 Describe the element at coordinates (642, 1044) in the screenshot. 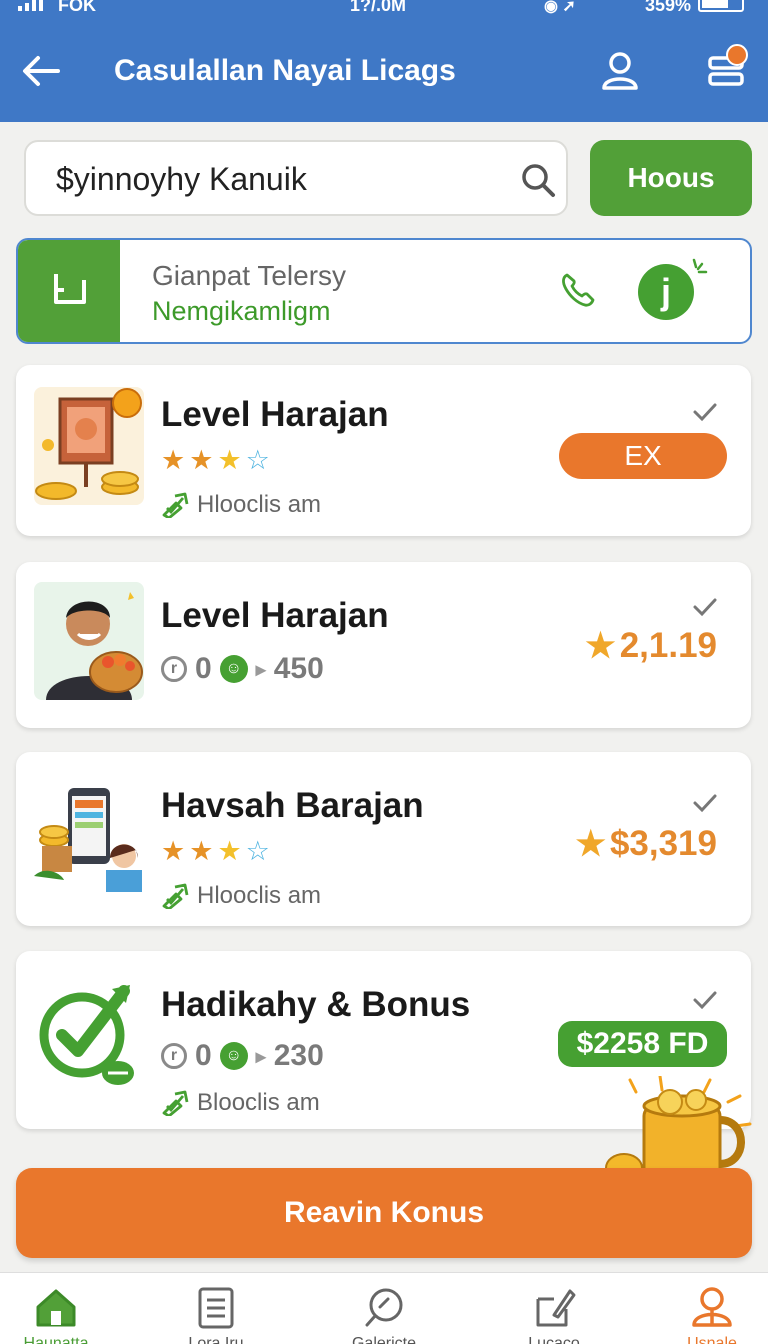

I see `reward-amount-badge: $2258 FD` at that location.